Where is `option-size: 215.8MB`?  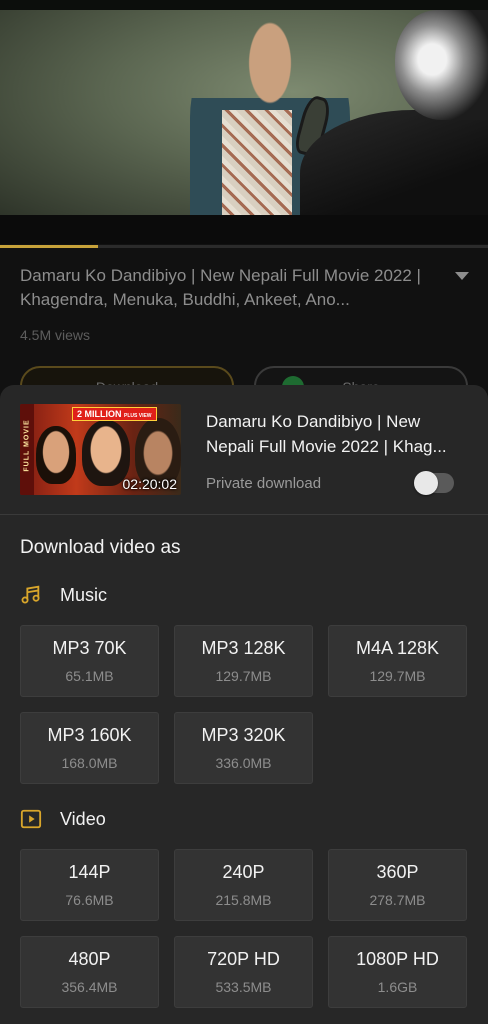 option-size: 215.8MB is located at coordinates (243, 900).